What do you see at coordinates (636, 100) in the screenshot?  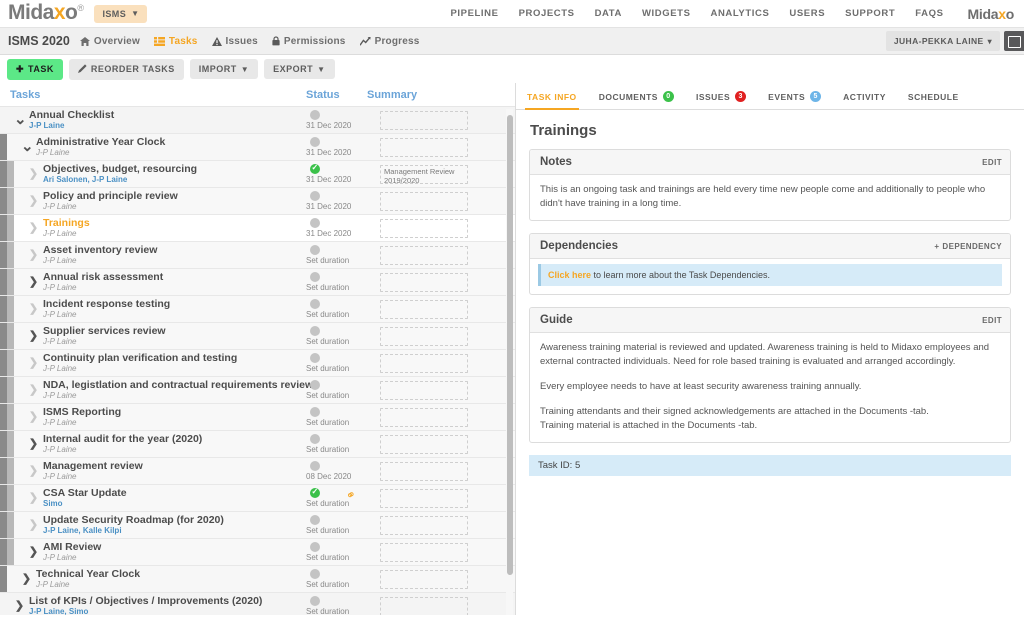 I see `tab-documents: DOCUMENTS 0` at bounding box center [636, 100].